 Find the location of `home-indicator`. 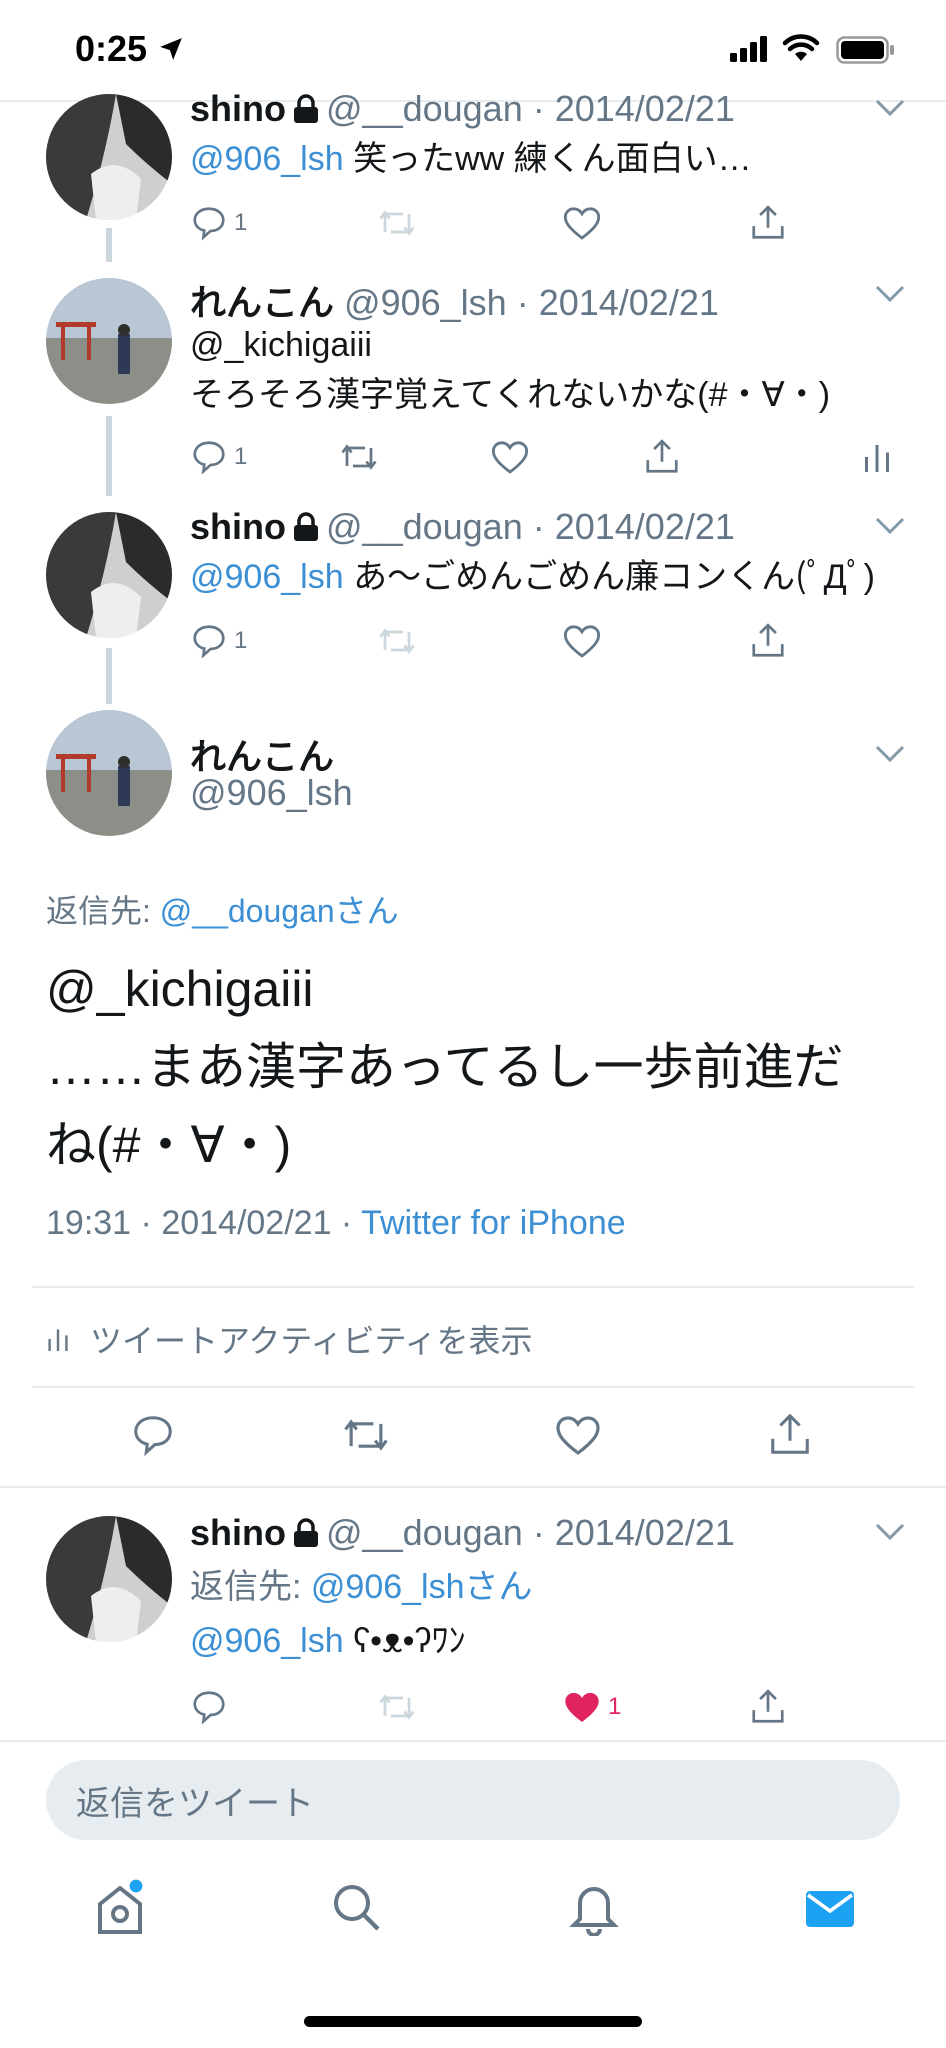

home-indicator is located at coordinates (473, 2021).